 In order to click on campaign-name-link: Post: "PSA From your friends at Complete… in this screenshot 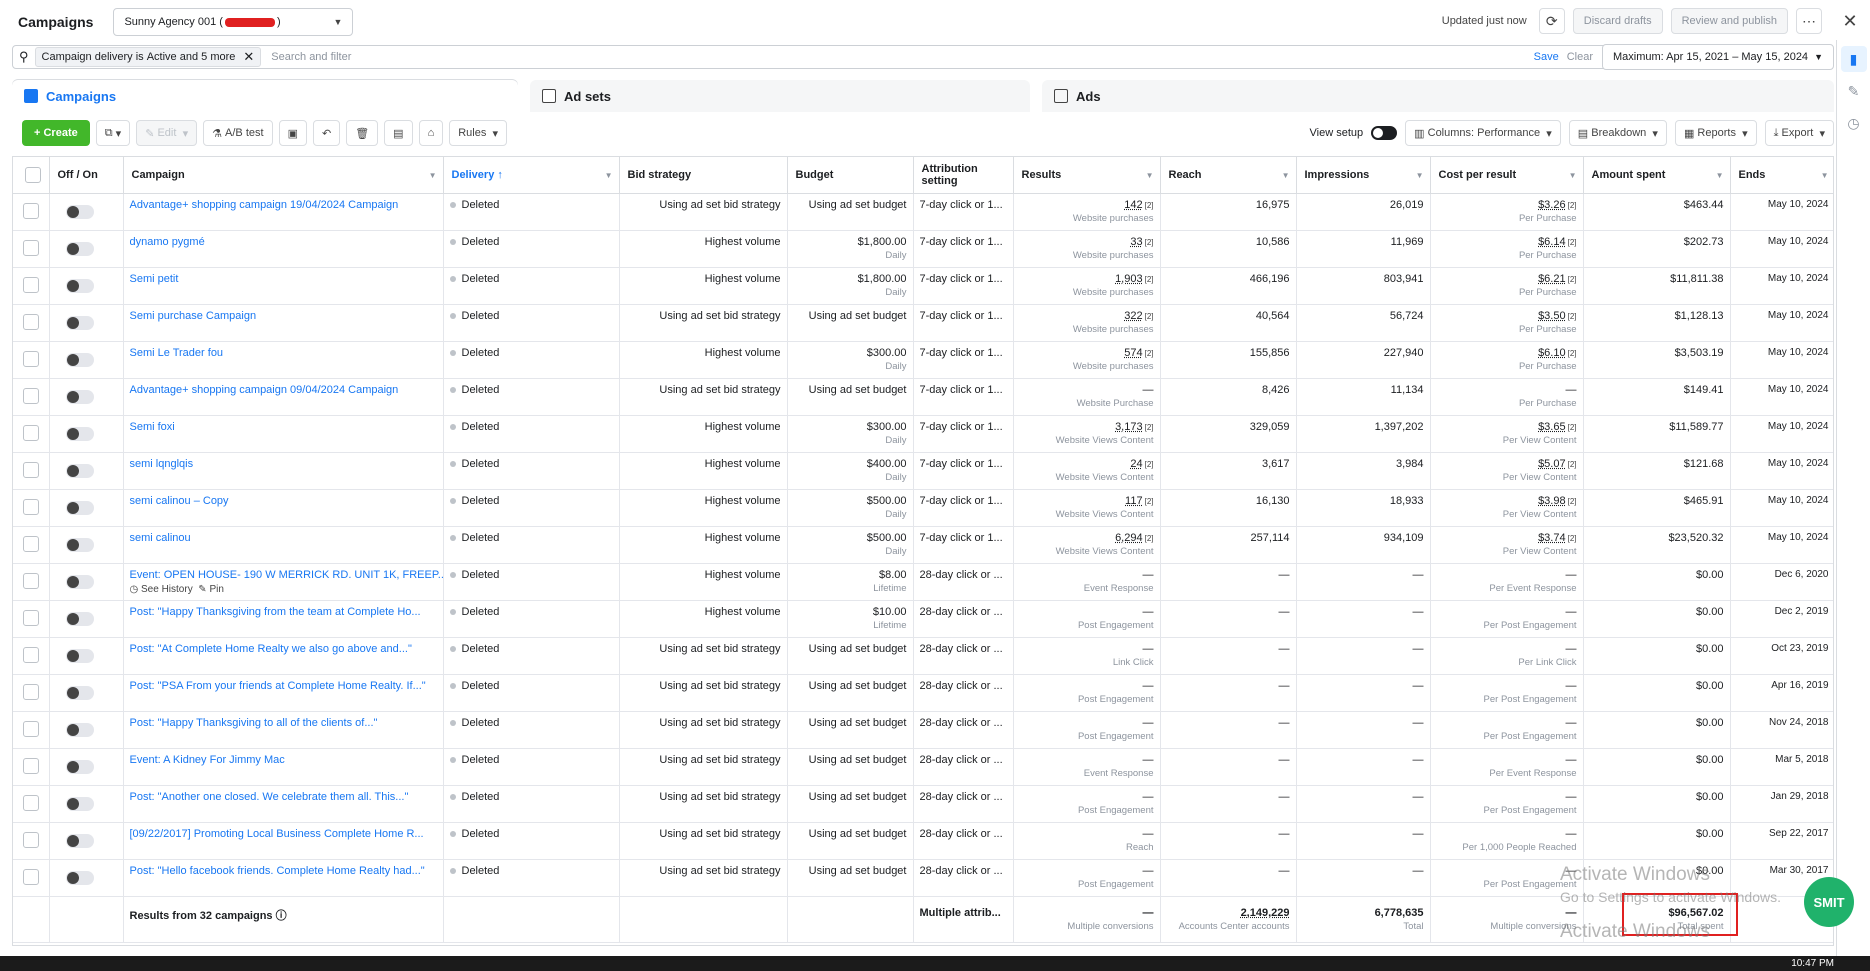, I will do `click(283, 686)`.